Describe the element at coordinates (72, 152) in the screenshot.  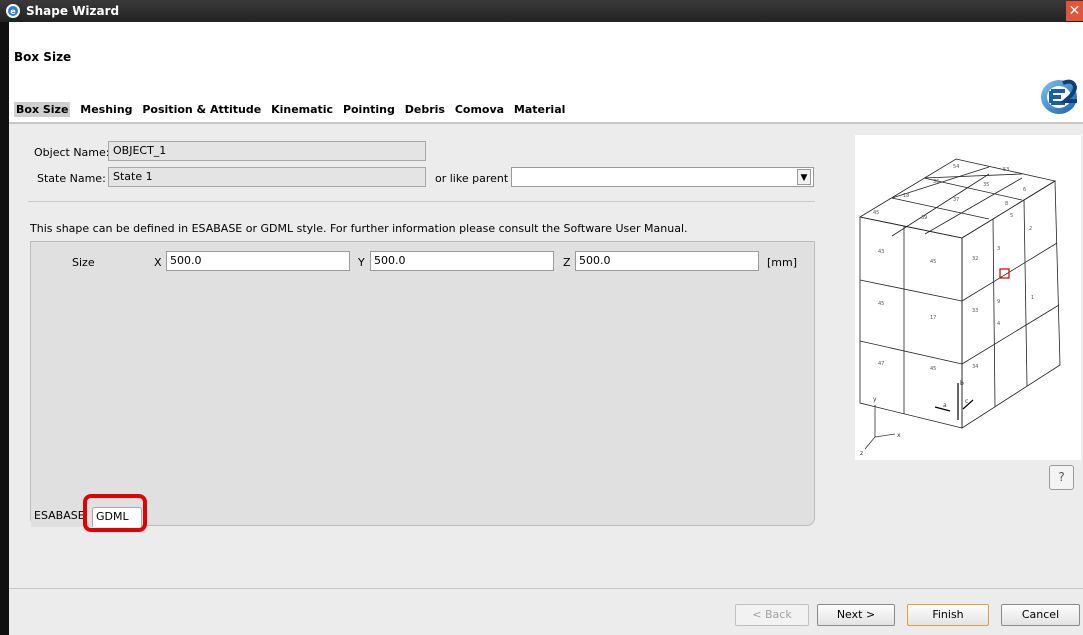
I see `object-name-label: Object Name:` at that location.